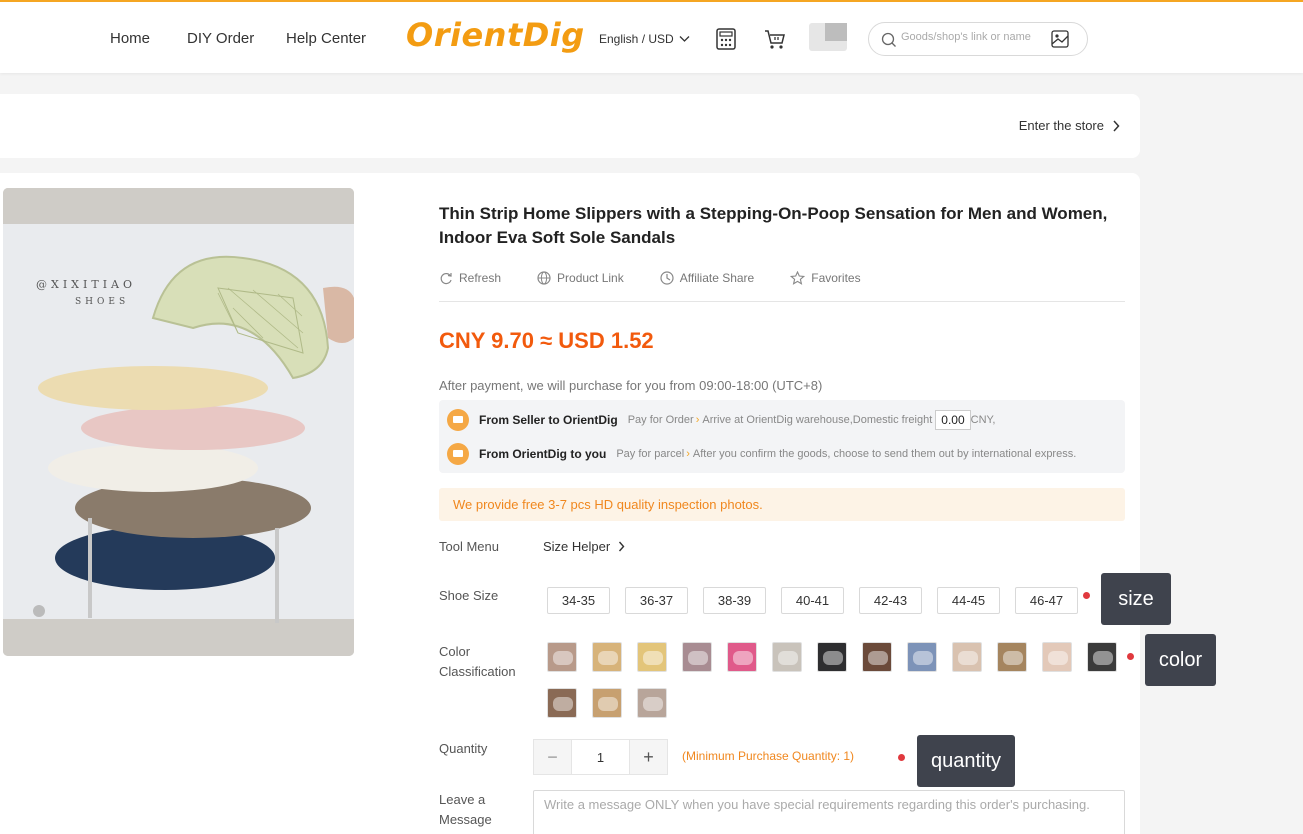 This screenshot has width=1303, height=834. What do you see at coordinates (1130, 656) in the screenshot?
I see `color-marker-dot` at bounding box center [1130, 656].